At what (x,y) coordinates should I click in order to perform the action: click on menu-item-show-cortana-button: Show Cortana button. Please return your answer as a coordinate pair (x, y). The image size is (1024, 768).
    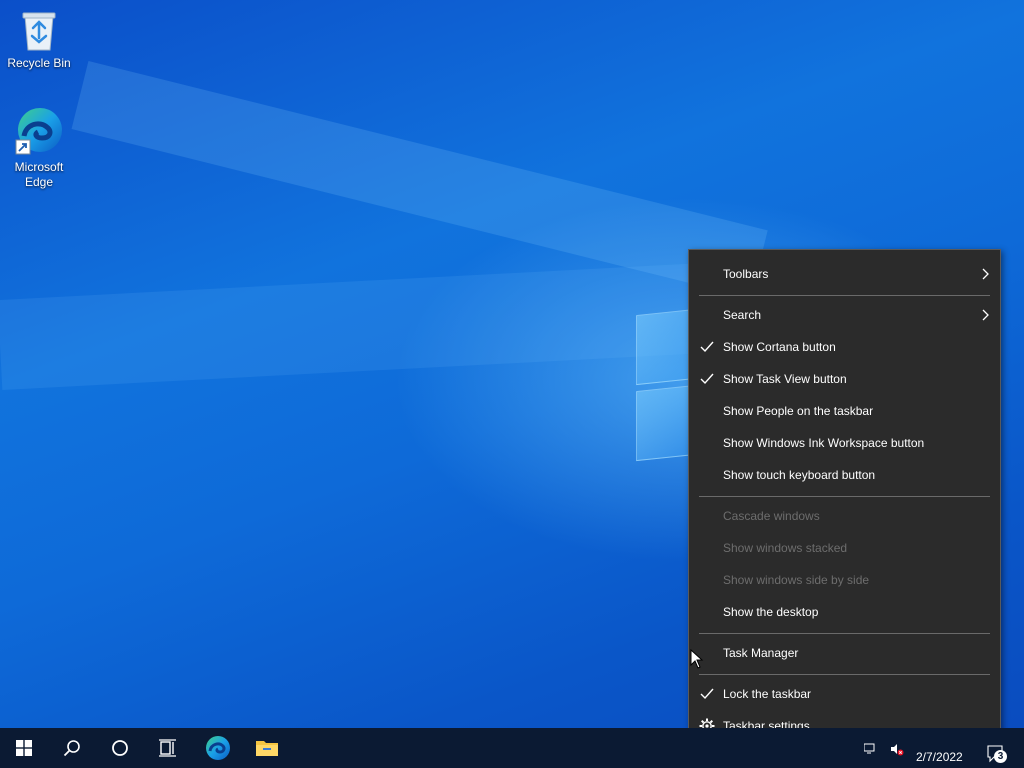
    Looking at the image, I should click on (844, 347).